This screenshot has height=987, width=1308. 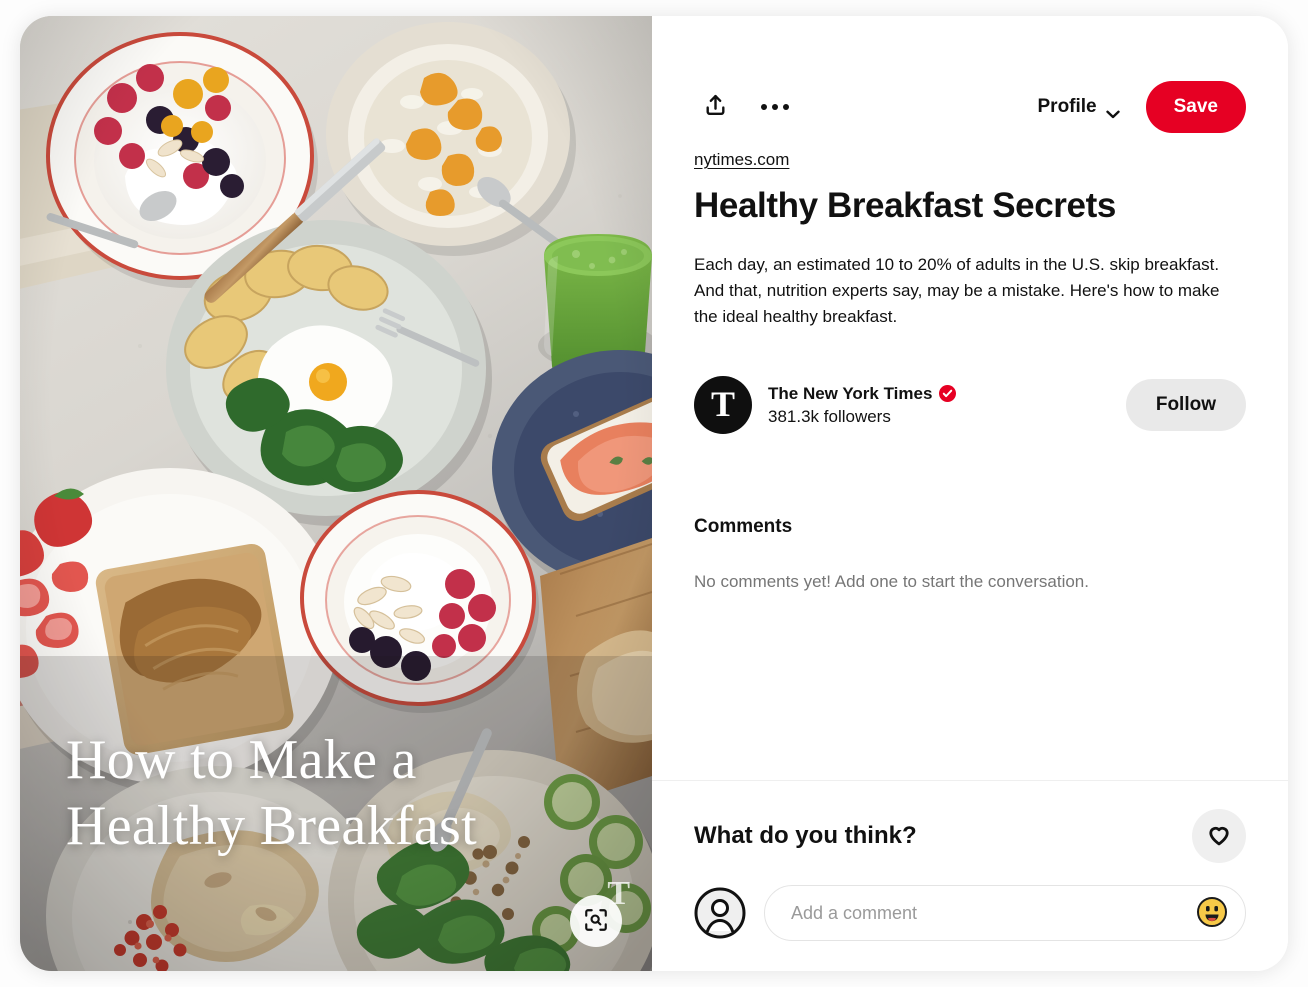 I want to click on more-options-icon, so click(x=775, y=107).